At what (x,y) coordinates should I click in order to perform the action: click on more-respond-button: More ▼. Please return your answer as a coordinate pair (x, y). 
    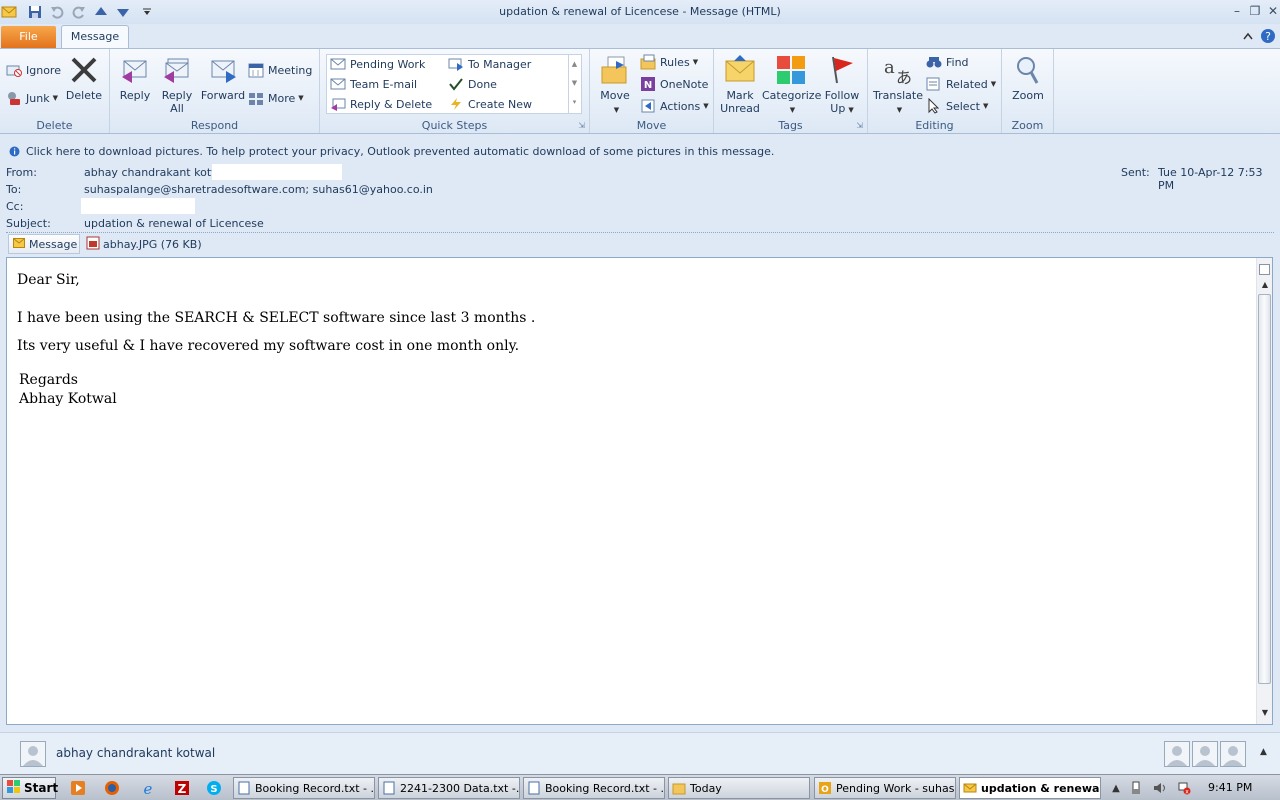
    Looking at the image, I should click on (276, 98).